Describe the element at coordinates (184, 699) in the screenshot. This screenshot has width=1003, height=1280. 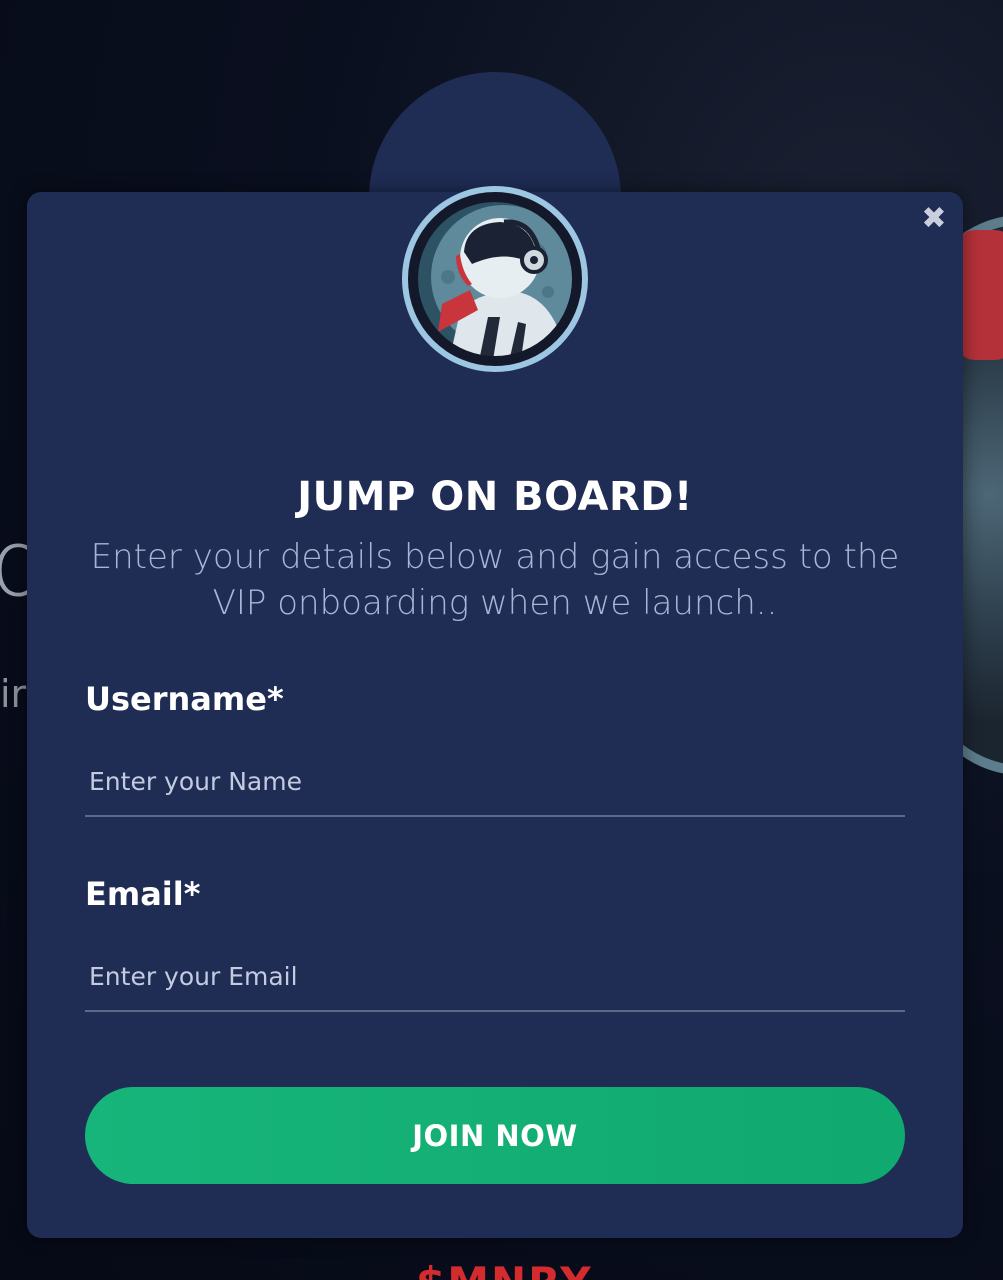
I see `username-label: Username*` at that location.